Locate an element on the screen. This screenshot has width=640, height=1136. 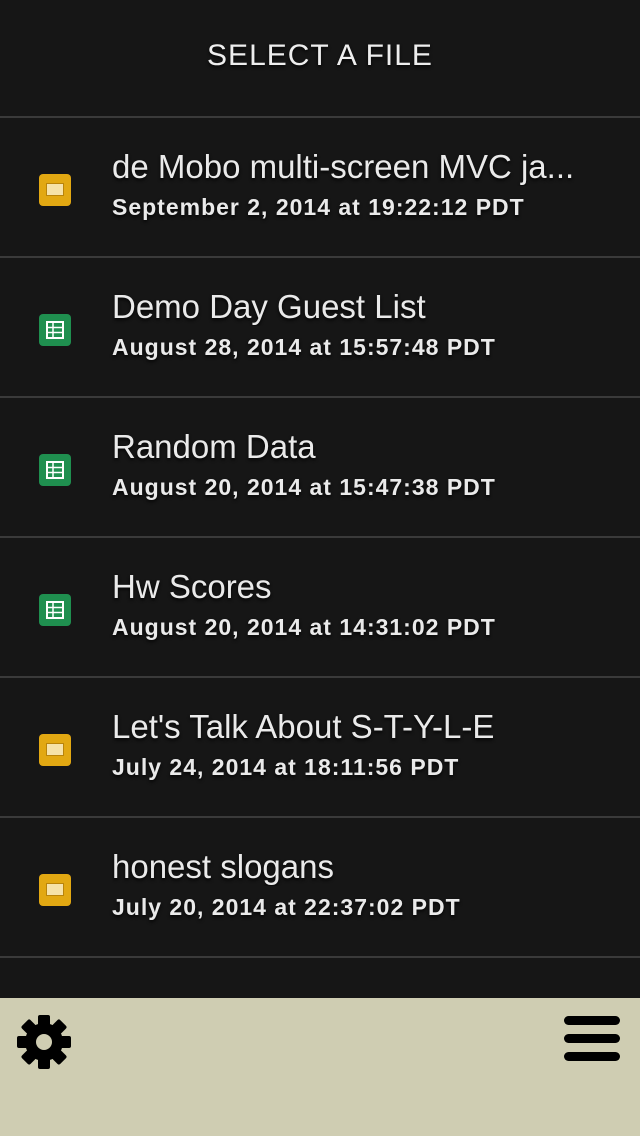
file-date: August 28, 2014 at 15:57:48 PDT is located at coordinates (304, 347).